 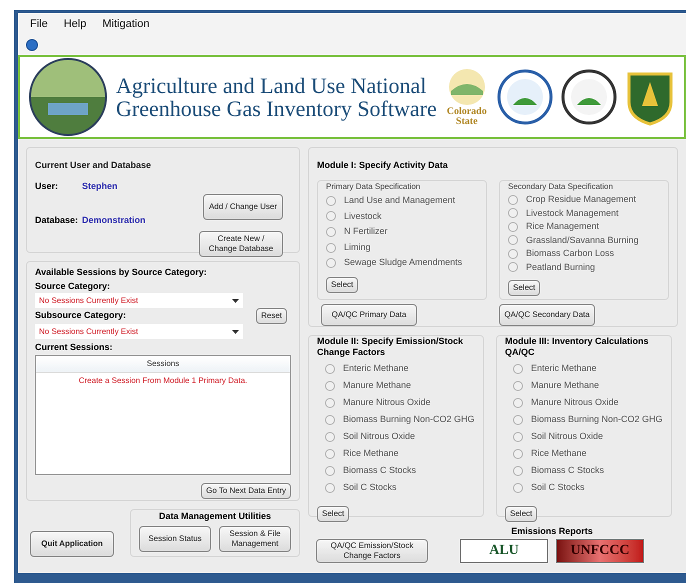 What do you see at coordinates (374, 187) in the screenshot?
I see `group-title: Primary Data Specification` at bounding box center [374, 187].